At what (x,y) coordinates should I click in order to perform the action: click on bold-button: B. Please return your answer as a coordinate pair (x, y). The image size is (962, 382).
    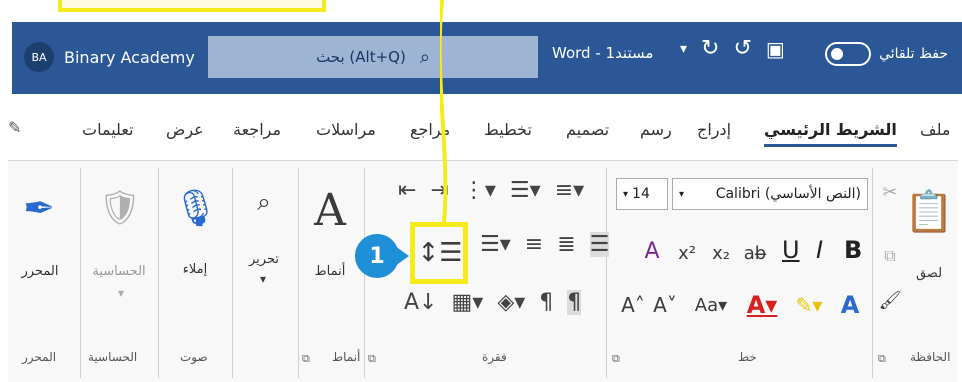
    Looking at the image, I should click on (853, 250).